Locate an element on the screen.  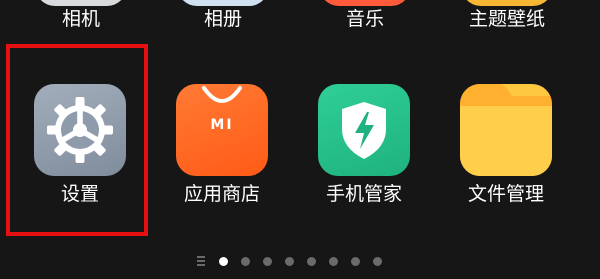
file-manager-icon is located at coordinates (506, 130).